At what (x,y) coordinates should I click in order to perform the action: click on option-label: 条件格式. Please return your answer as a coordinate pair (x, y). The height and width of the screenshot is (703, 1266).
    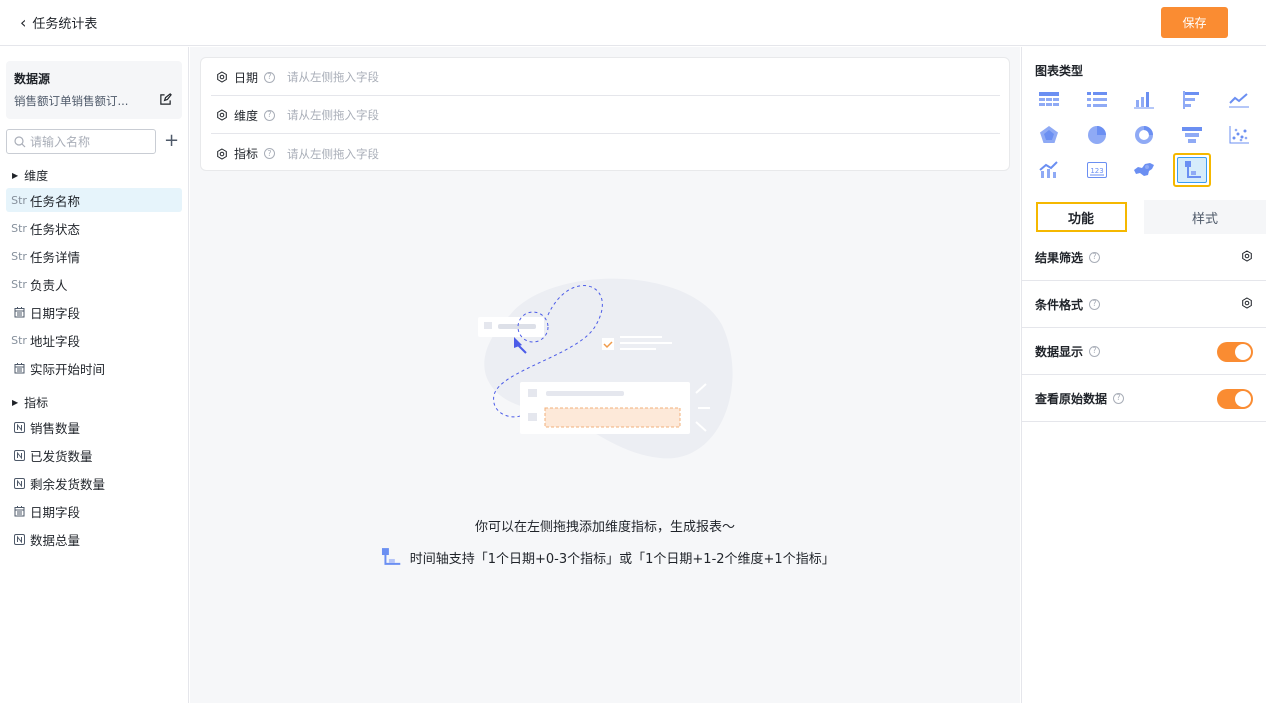
    Looking at the image, I should click on (1059, 304).